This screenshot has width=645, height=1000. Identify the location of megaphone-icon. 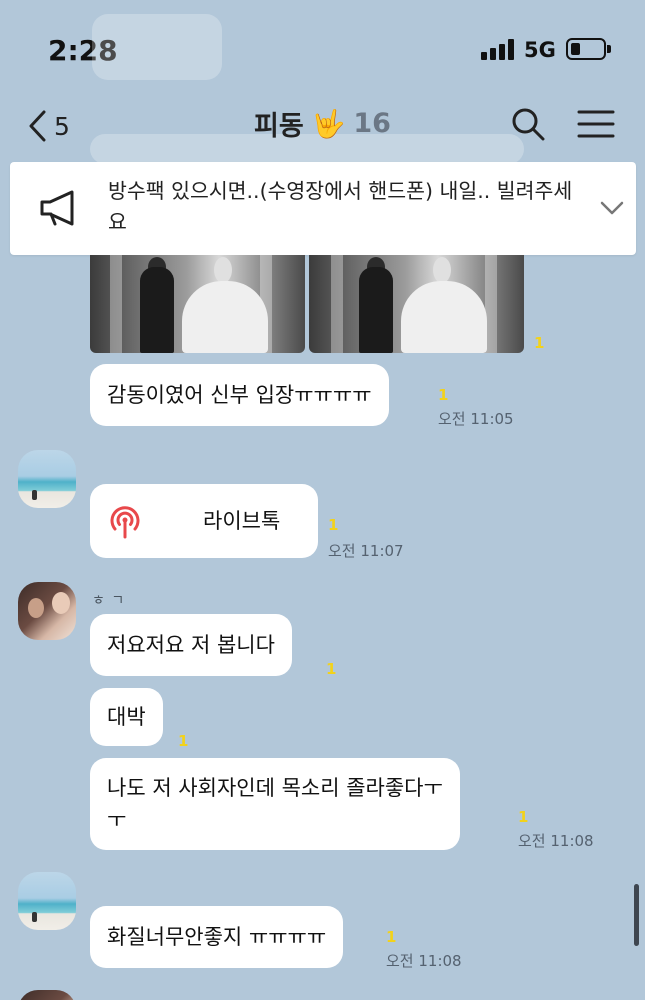
(57, 208).